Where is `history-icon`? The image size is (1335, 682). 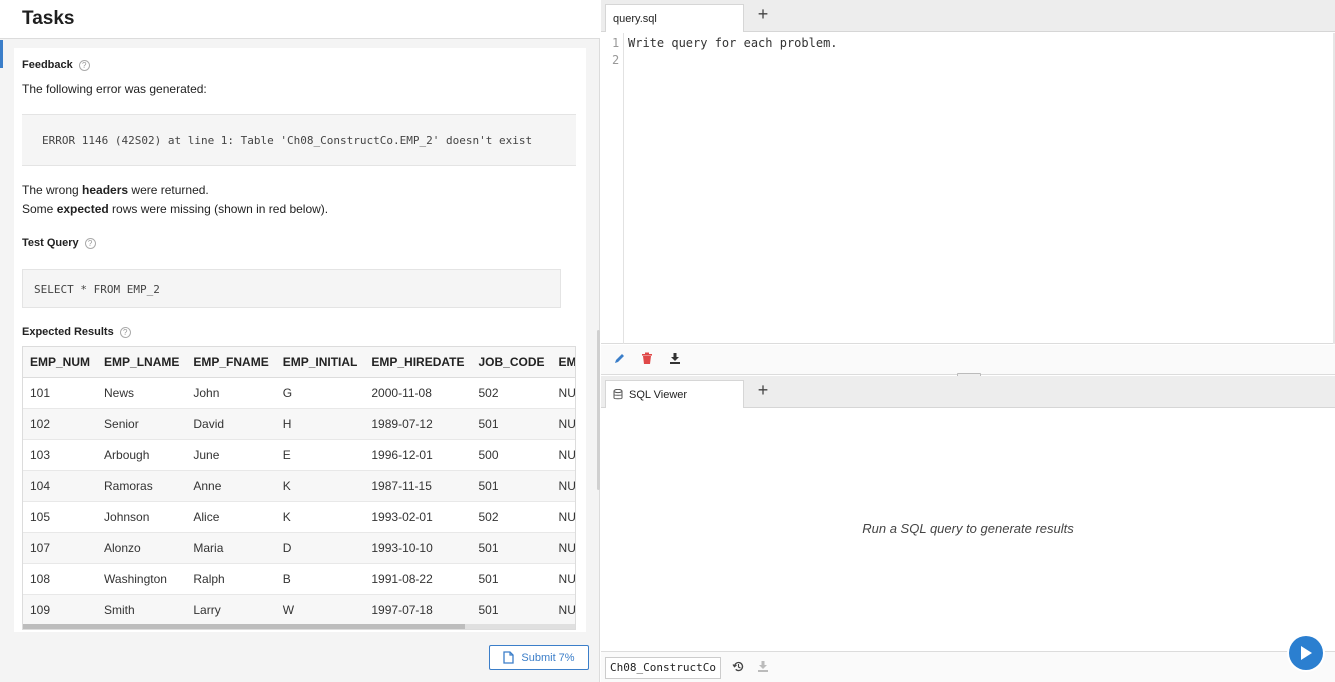 history-icon is located at coordinates (738, 667).